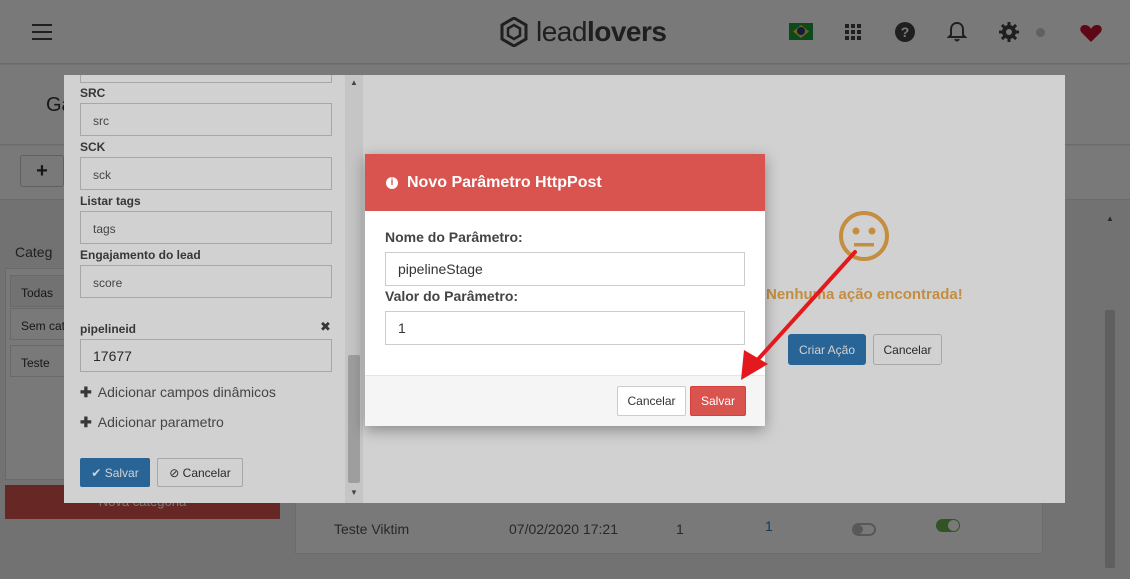  I want to click on parameter-name-label: Nome do Parâmetro:, so click(454, 237).